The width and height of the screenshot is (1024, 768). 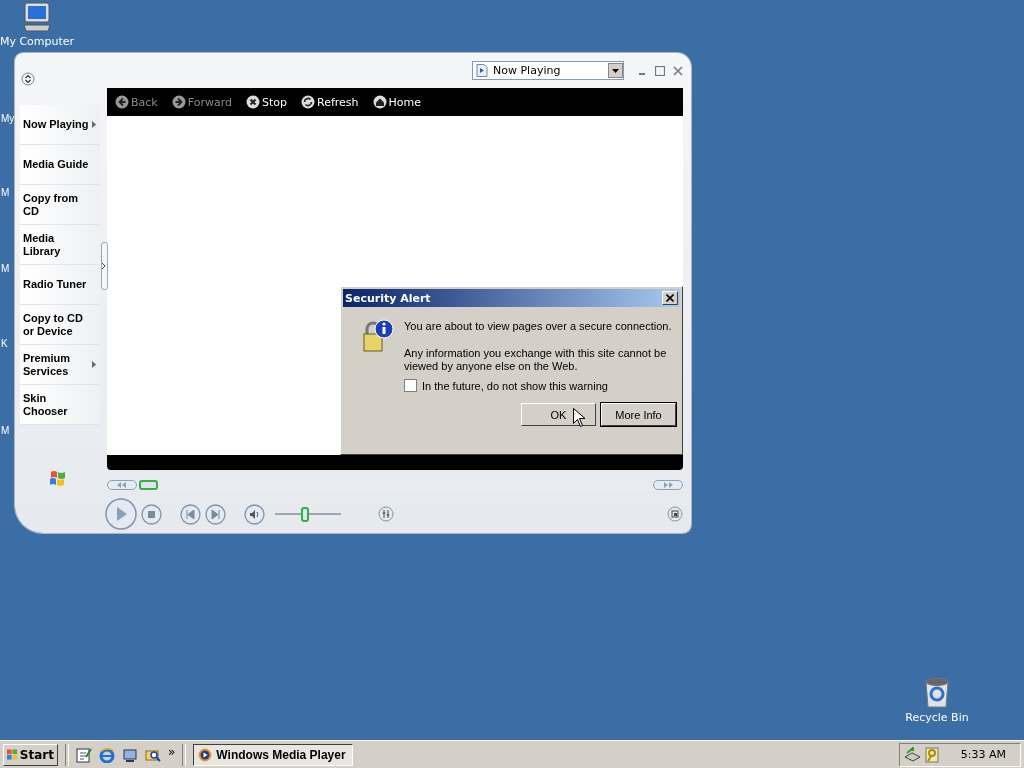 I want to click on home-button: Home, so click(x=396, y=102).